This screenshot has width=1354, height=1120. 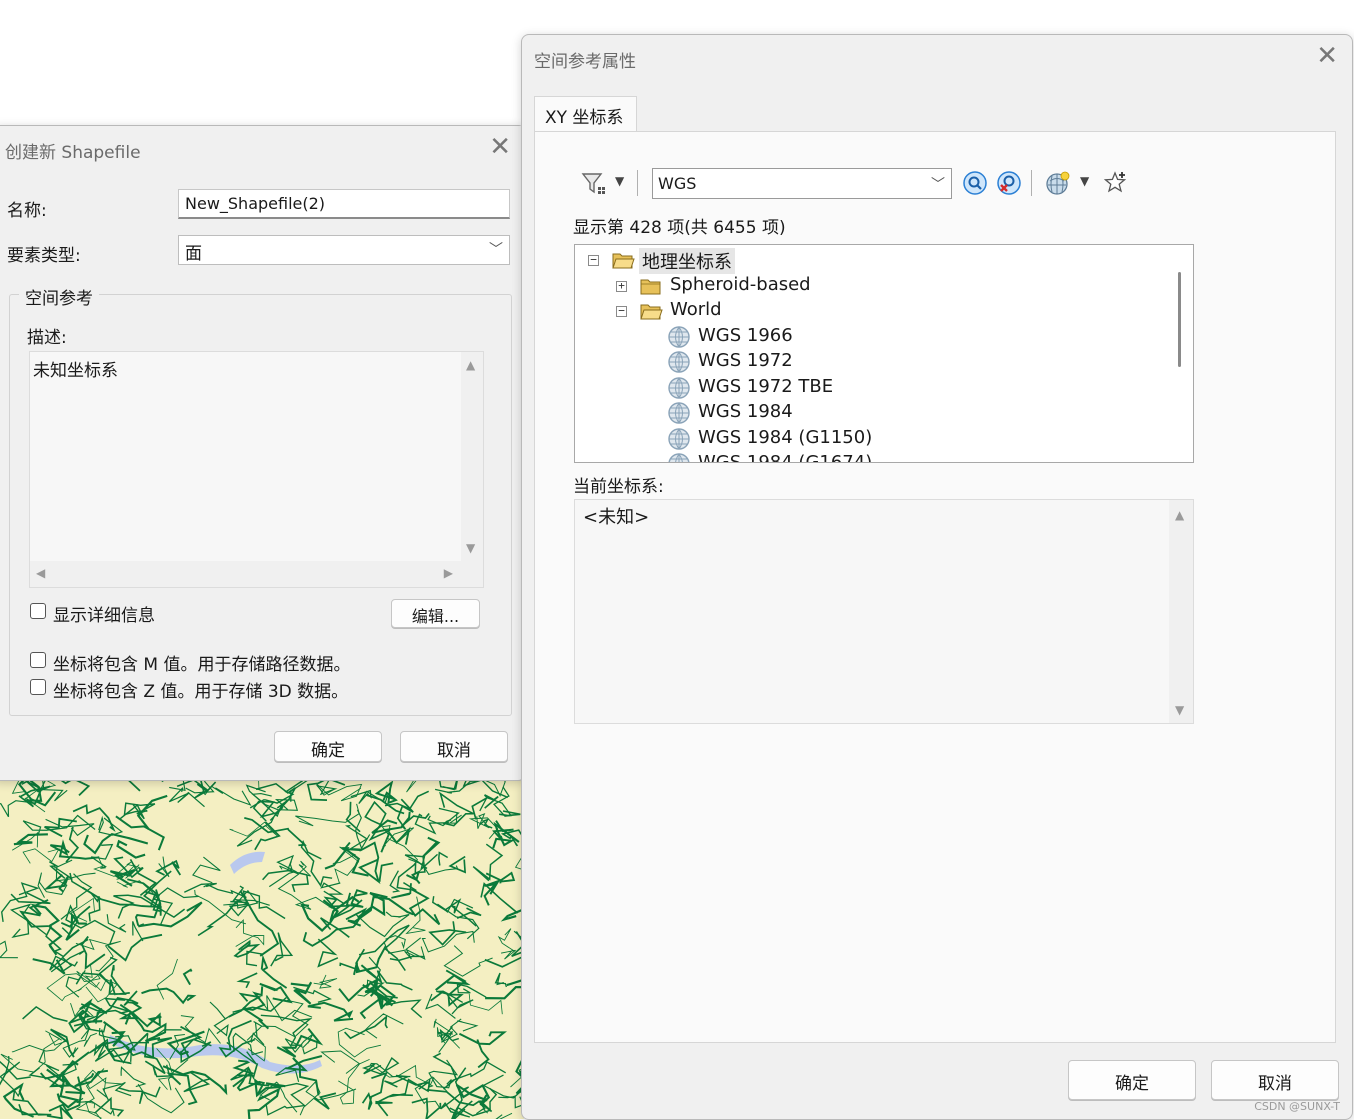 I want to click on tree-node-label: WGS 1984 (G1150), so click(x=785, y=437).